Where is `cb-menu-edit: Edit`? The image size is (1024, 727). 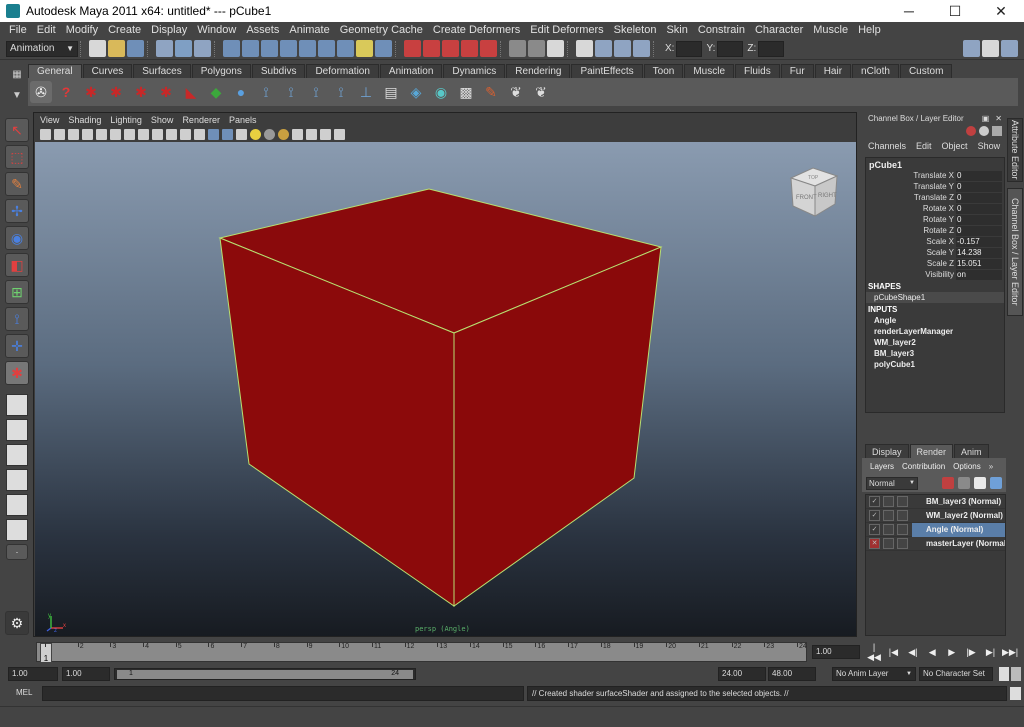 cb-menu-edit: Edit is located at coordinates (924, 146).